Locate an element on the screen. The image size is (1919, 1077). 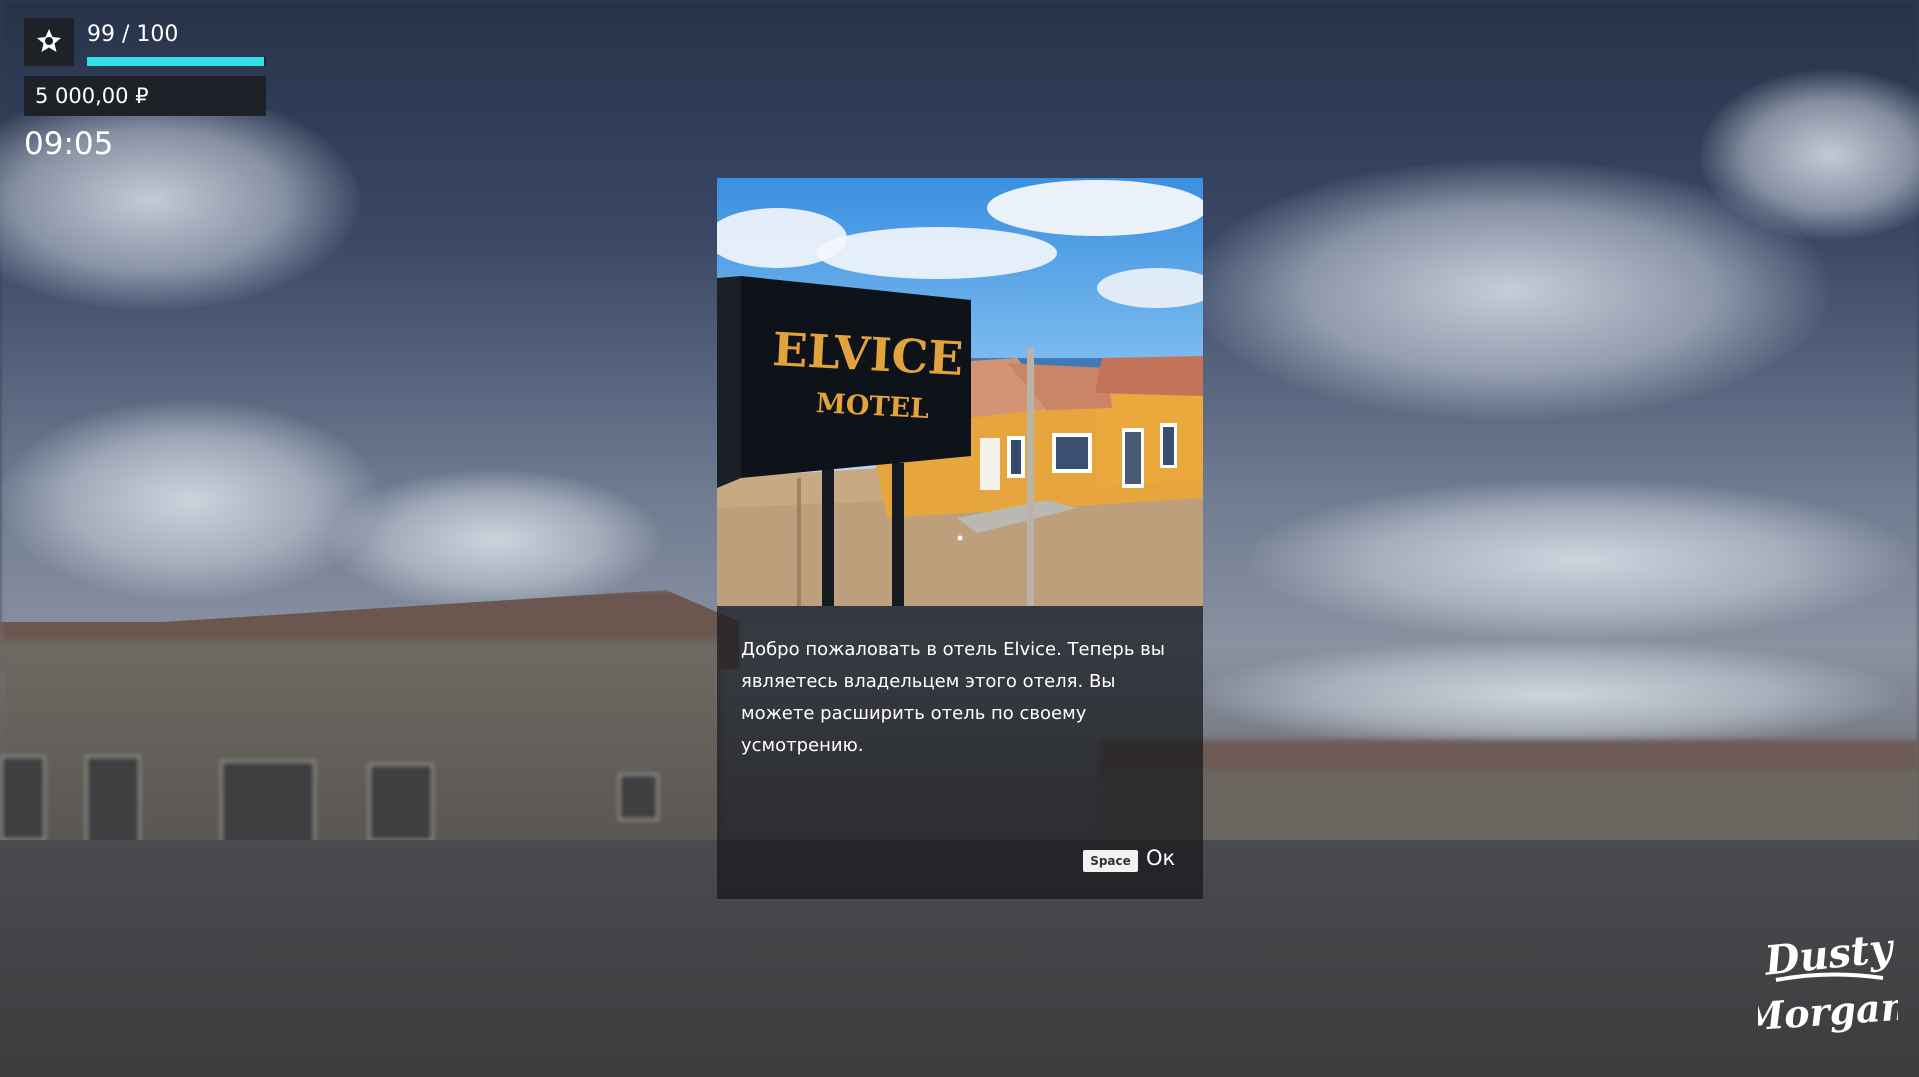
motel-illustration: ELVICE MOTEL is located at coordinates (960, 393).